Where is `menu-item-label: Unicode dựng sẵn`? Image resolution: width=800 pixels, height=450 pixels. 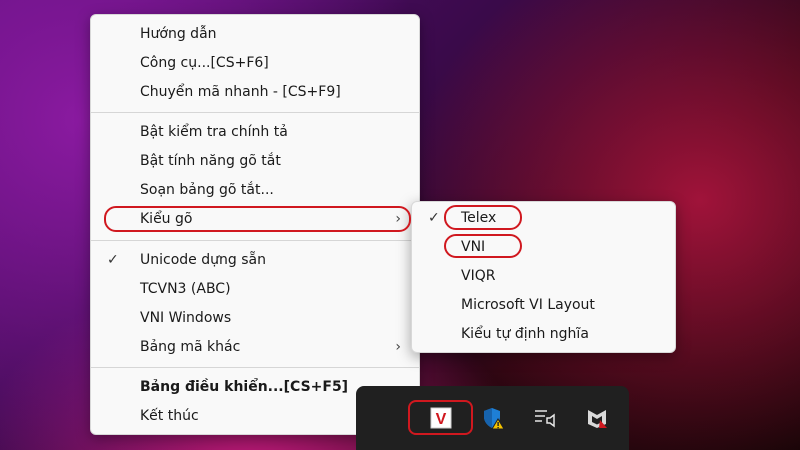 menu-item-label: Unicode dựng sẵn is located at coordinates (203, 260).